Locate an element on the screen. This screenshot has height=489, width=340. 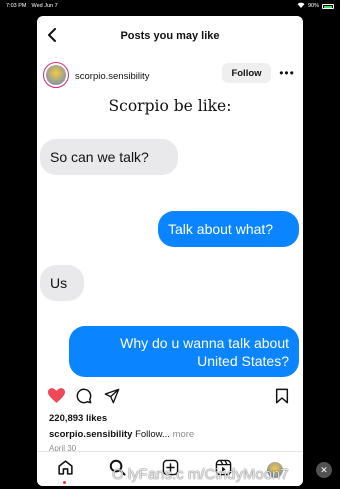
save-button is located at coordinates (282, 398).